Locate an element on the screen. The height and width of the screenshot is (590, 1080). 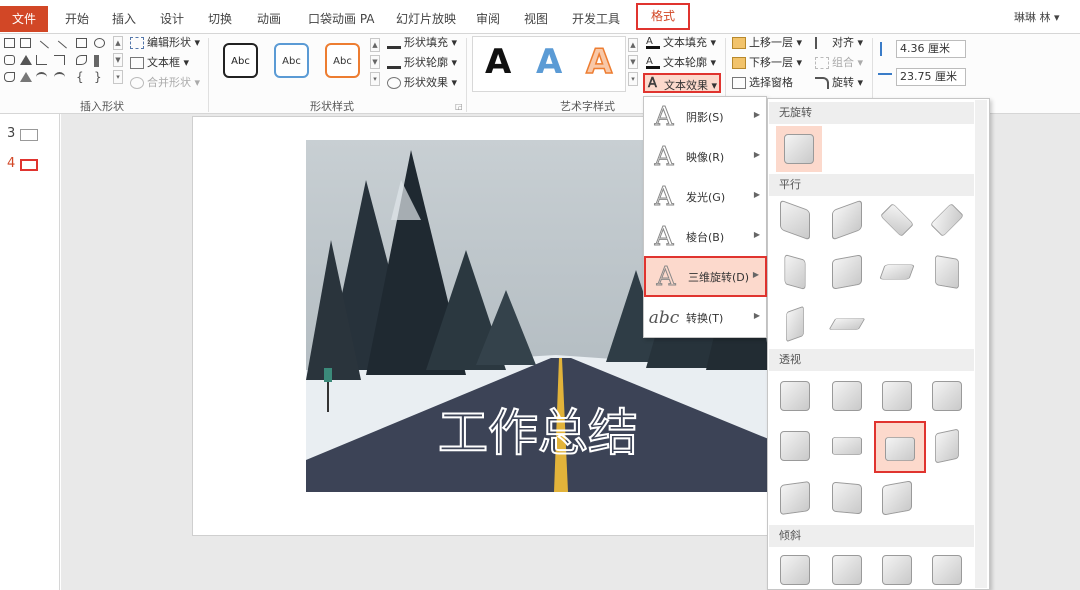
brace-right-icon: } is located at coordinates (99, 77).